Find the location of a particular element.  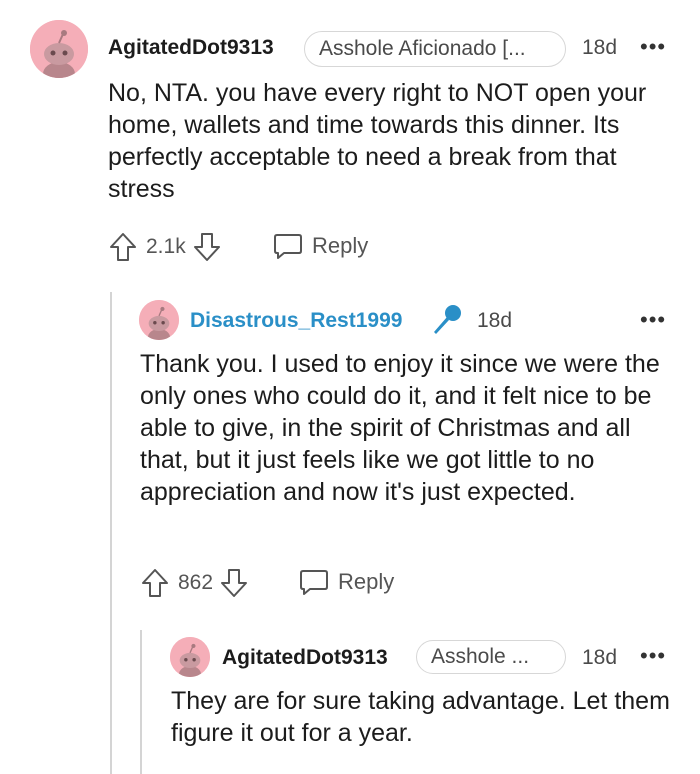

vote-bar: 2.1k is located at coordinates (165, 247).